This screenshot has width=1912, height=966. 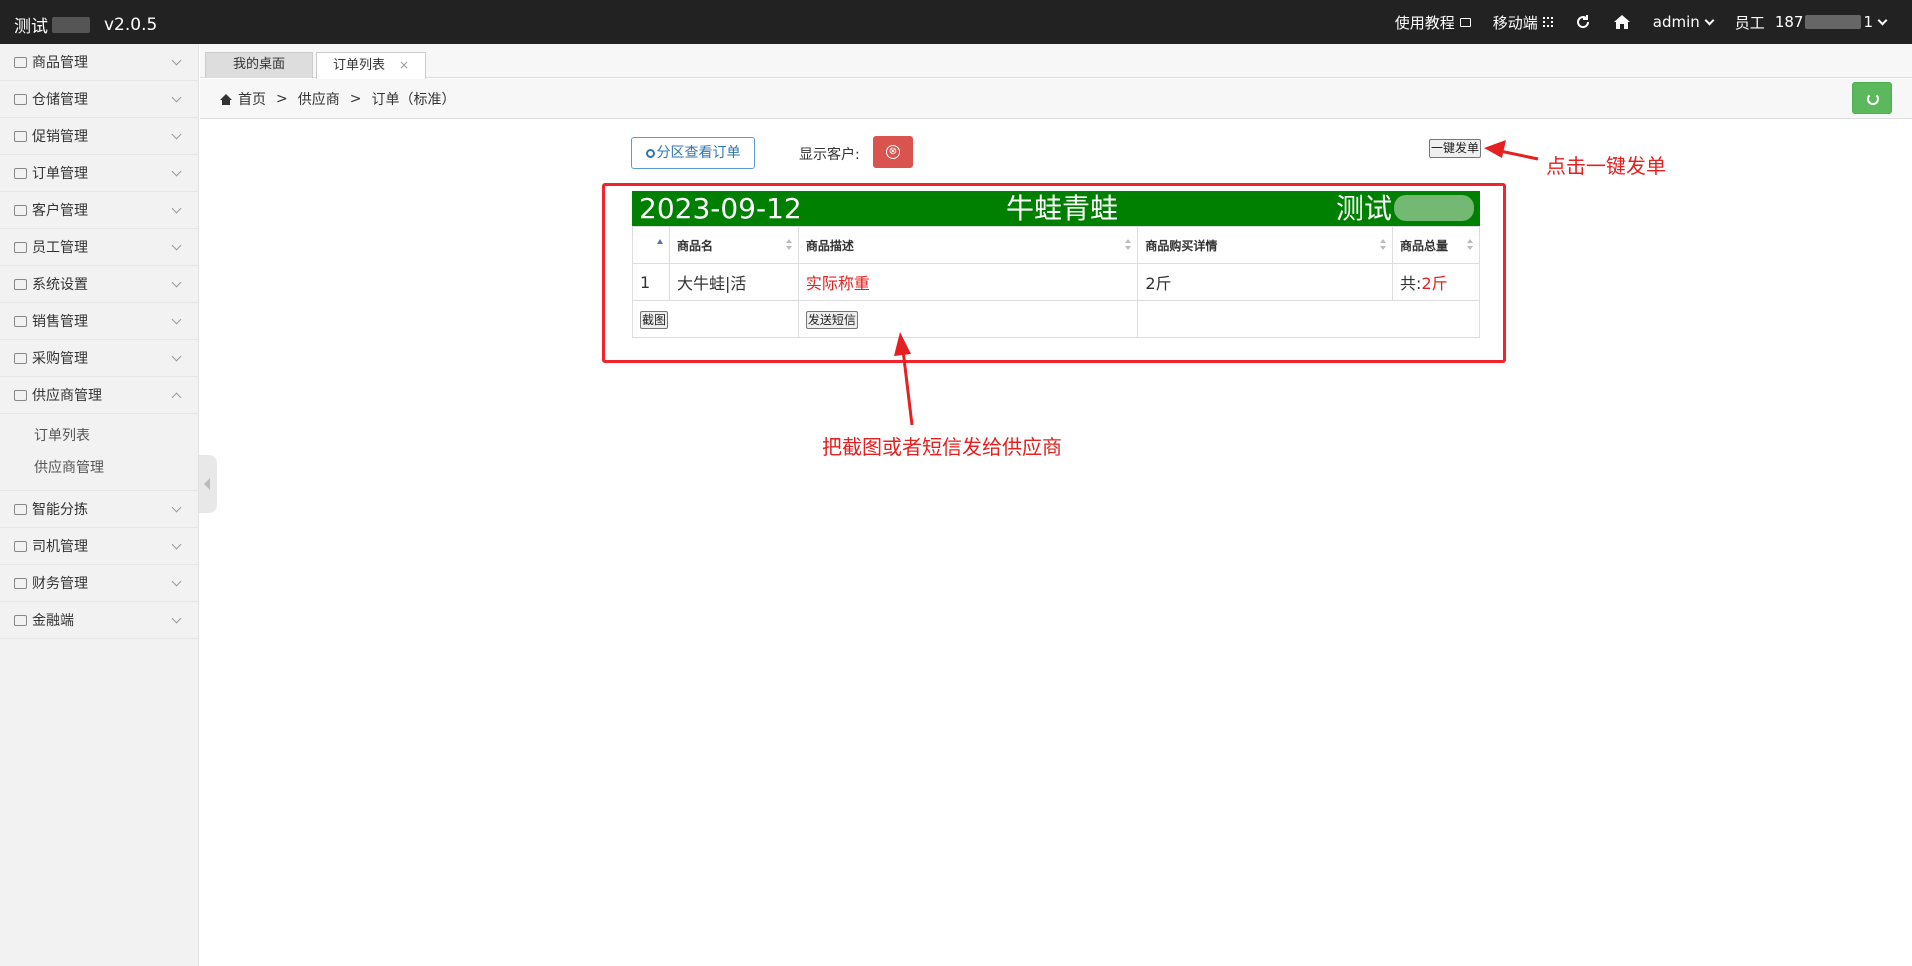 I want to click on order-supplier: 牛蛙青蛙, so click(x=1062, y=208).